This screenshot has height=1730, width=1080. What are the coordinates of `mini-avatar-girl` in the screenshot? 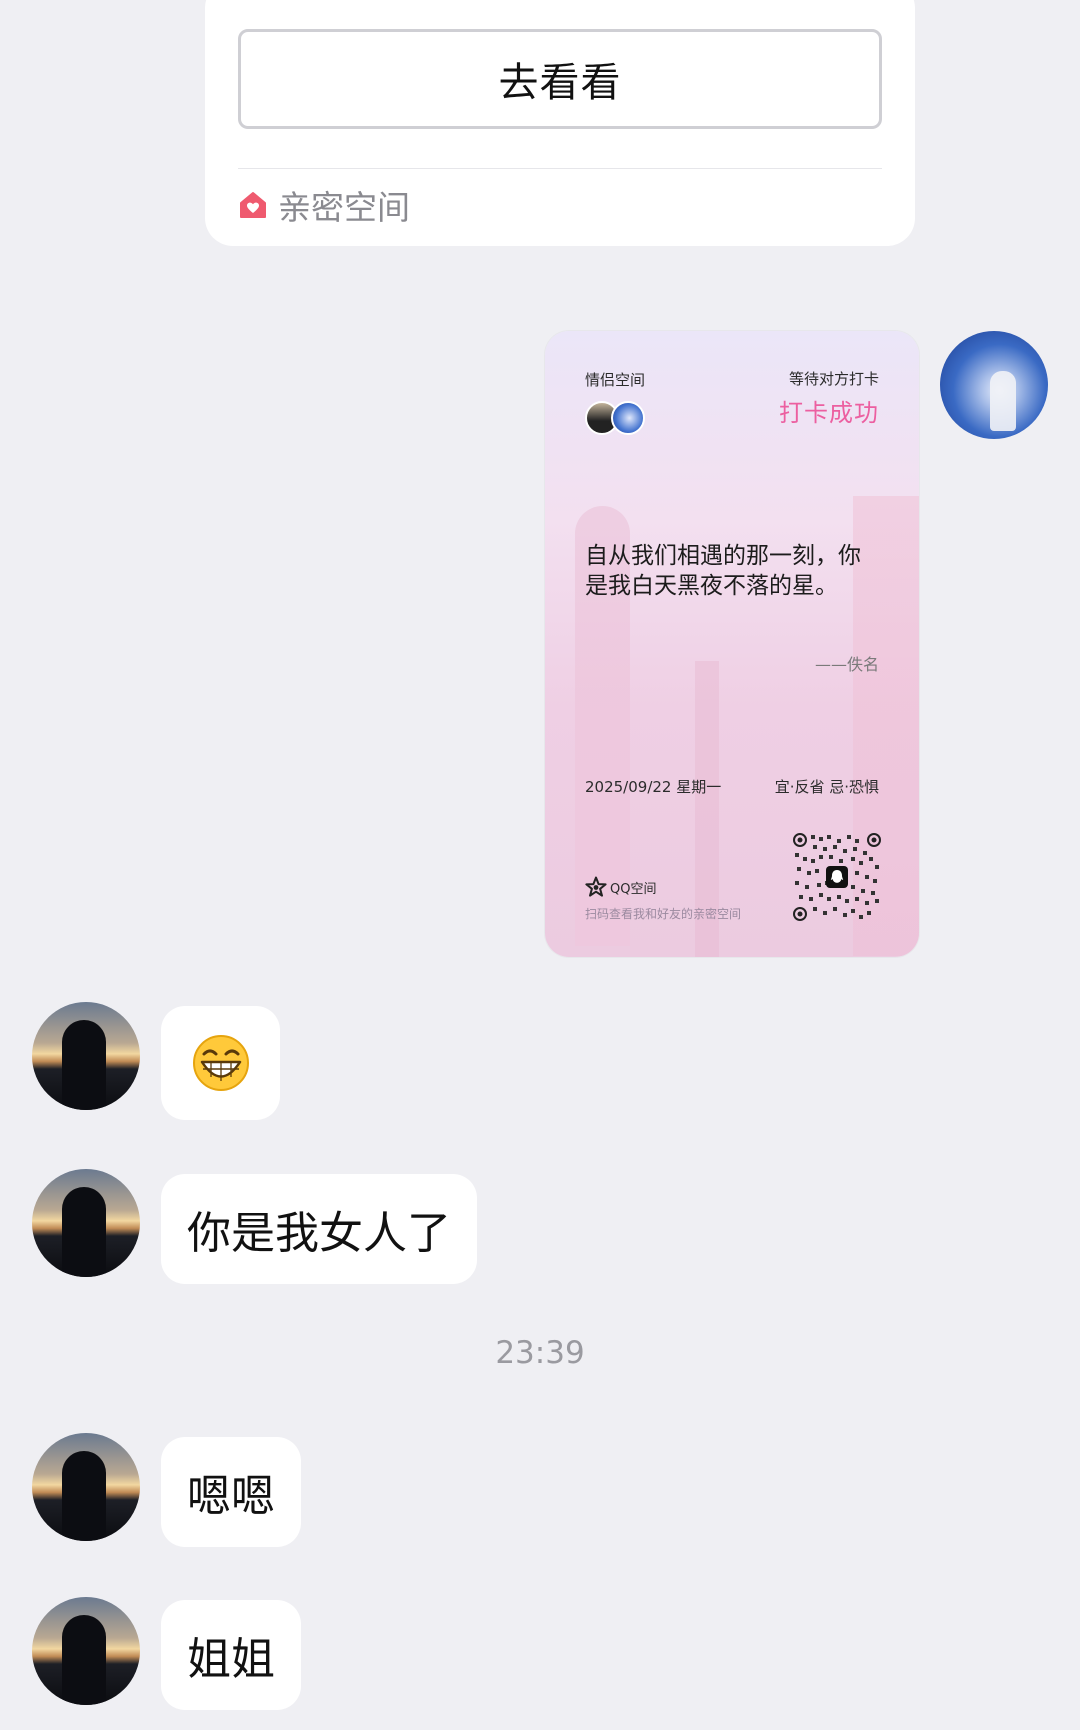 It's located at (628, 418).